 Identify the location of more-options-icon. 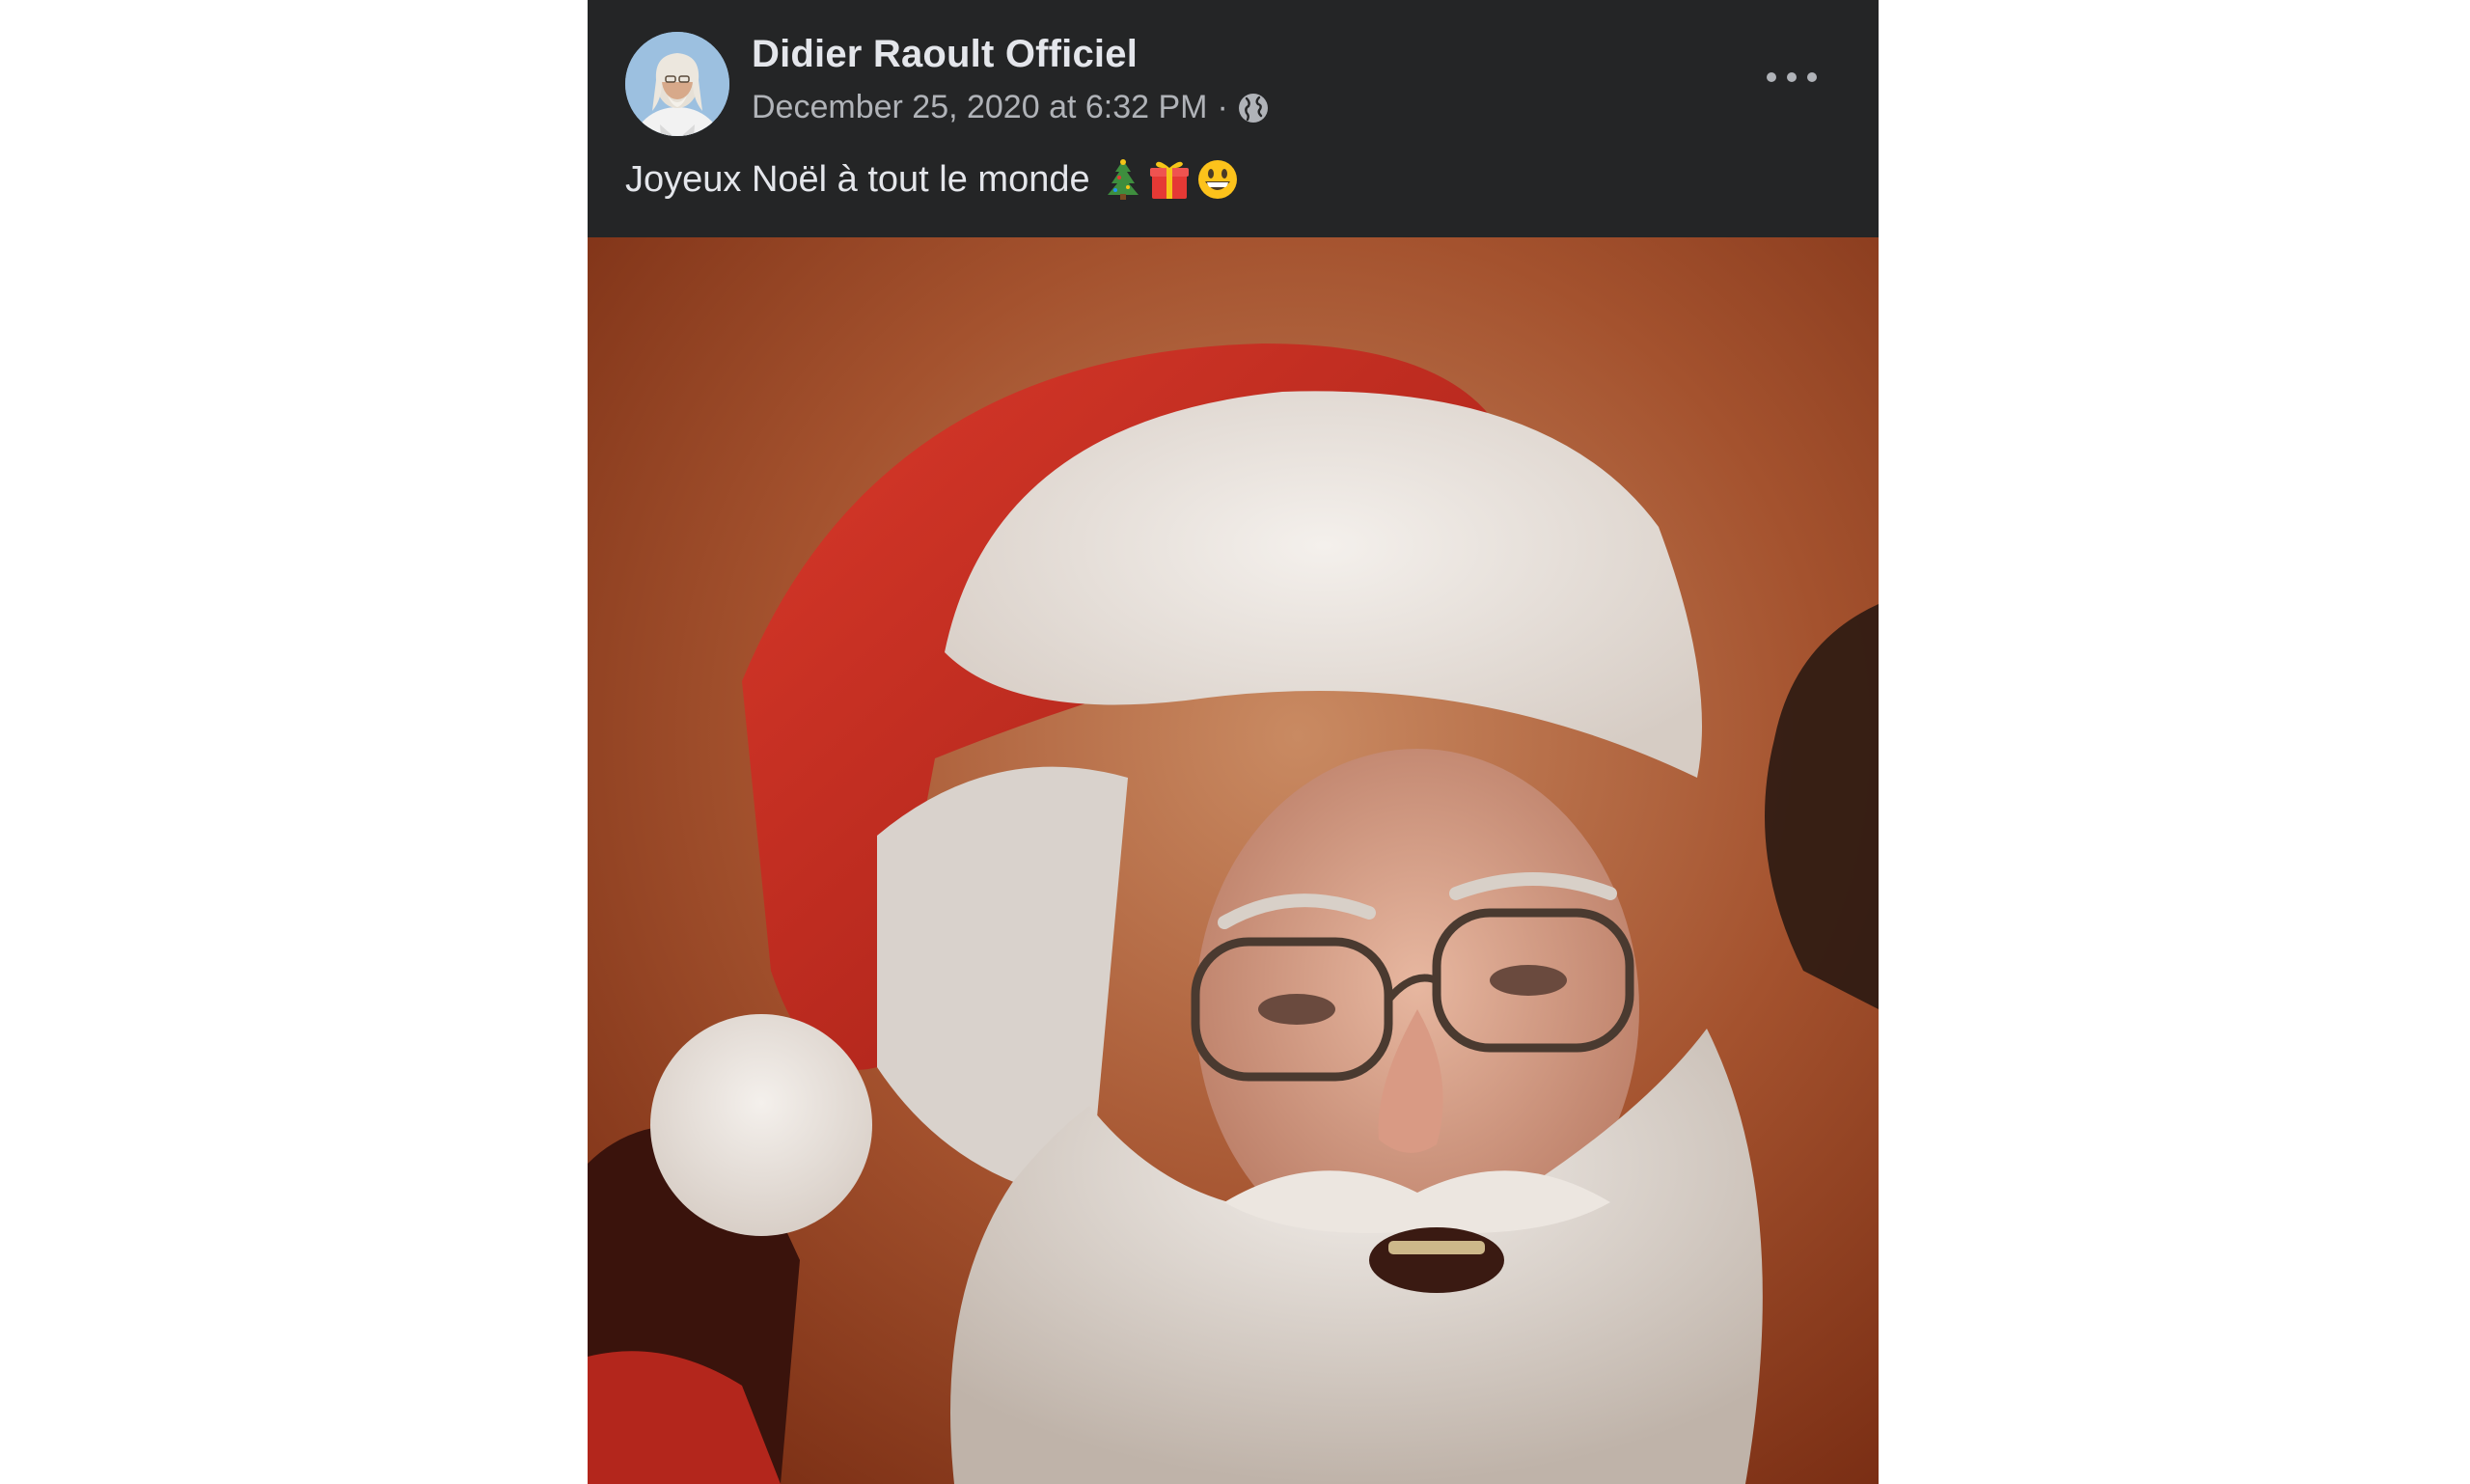
(1792, 77).